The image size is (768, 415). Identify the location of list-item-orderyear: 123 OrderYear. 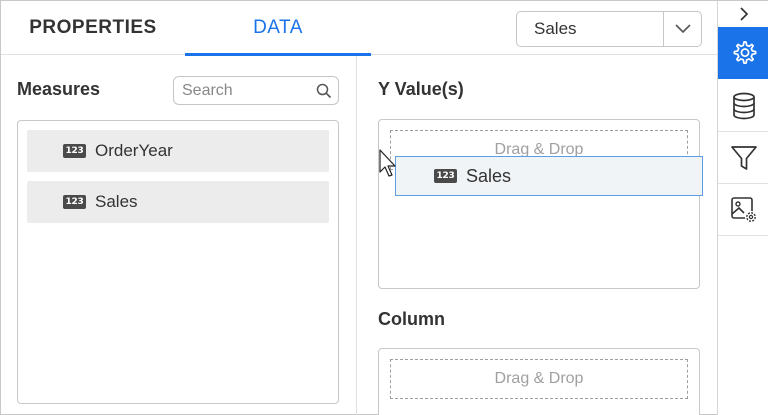
(178, 151).